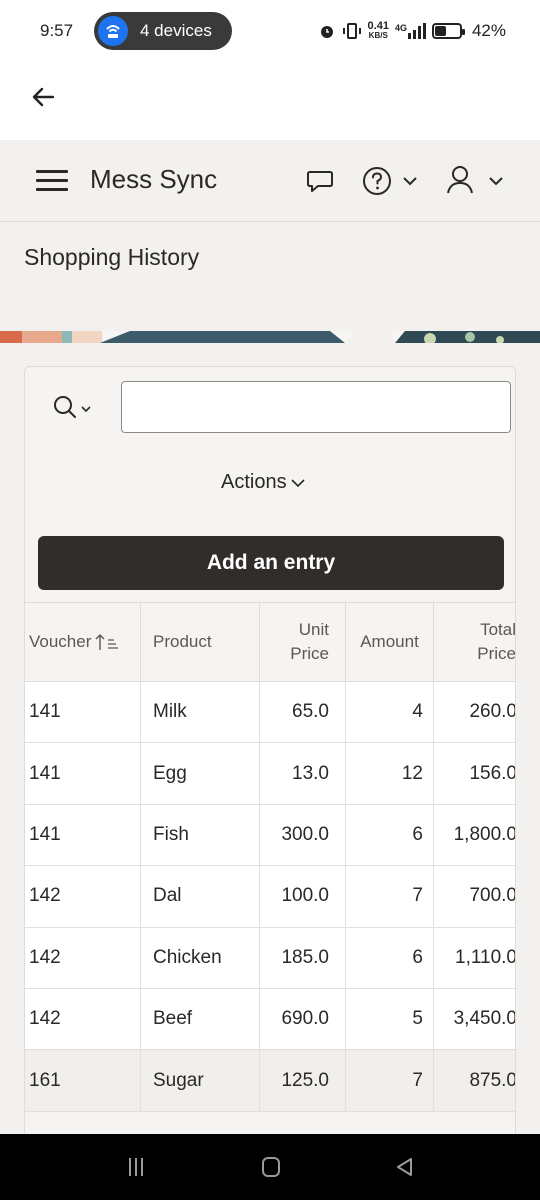 Image resolution: width=540 pixels, height=1200 pixels. I want to click on table-row: 142 Beef 690.0 5 3,450.0, so click(270, 1019).